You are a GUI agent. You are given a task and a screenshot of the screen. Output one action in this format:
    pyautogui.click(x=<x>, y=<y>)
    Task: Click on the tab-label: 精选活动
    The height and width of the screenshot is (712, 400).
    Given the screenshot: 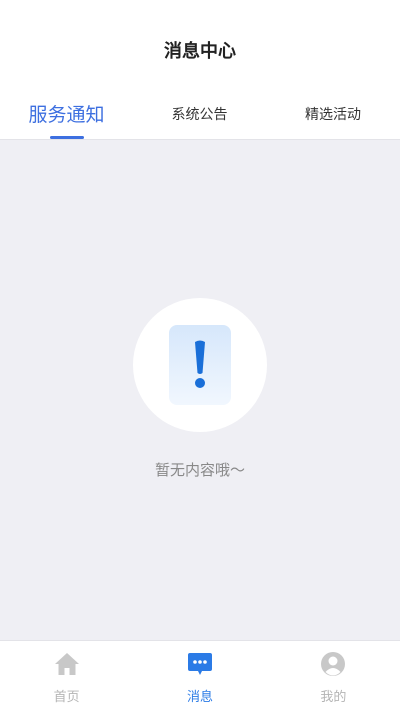 What is the action you would take?
    pyautogui.click(x=333, y=114)
    